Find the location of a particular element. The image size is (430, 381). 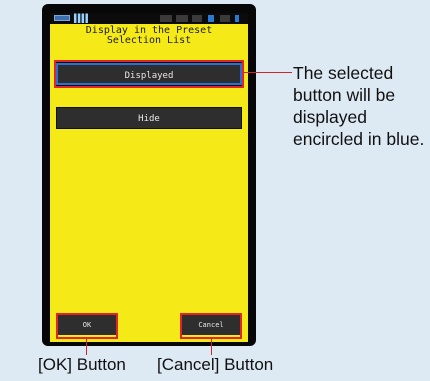

bluetooth-icon is located at coordinates (237, 18).